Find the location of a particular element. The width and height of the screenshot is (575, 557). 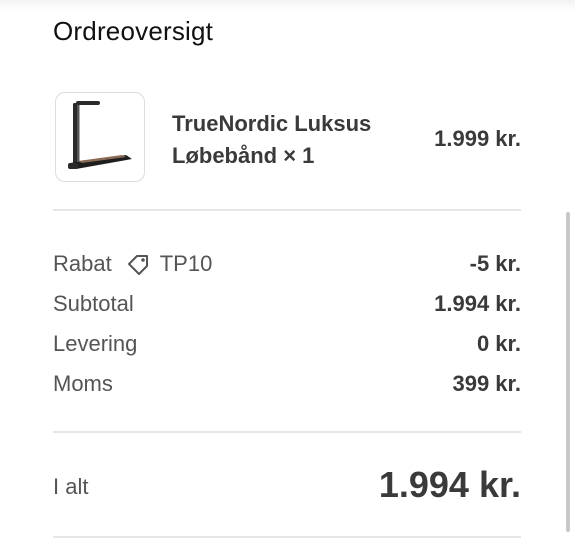

shipping-value: 0 kr. is located at coordinates (498, 343).